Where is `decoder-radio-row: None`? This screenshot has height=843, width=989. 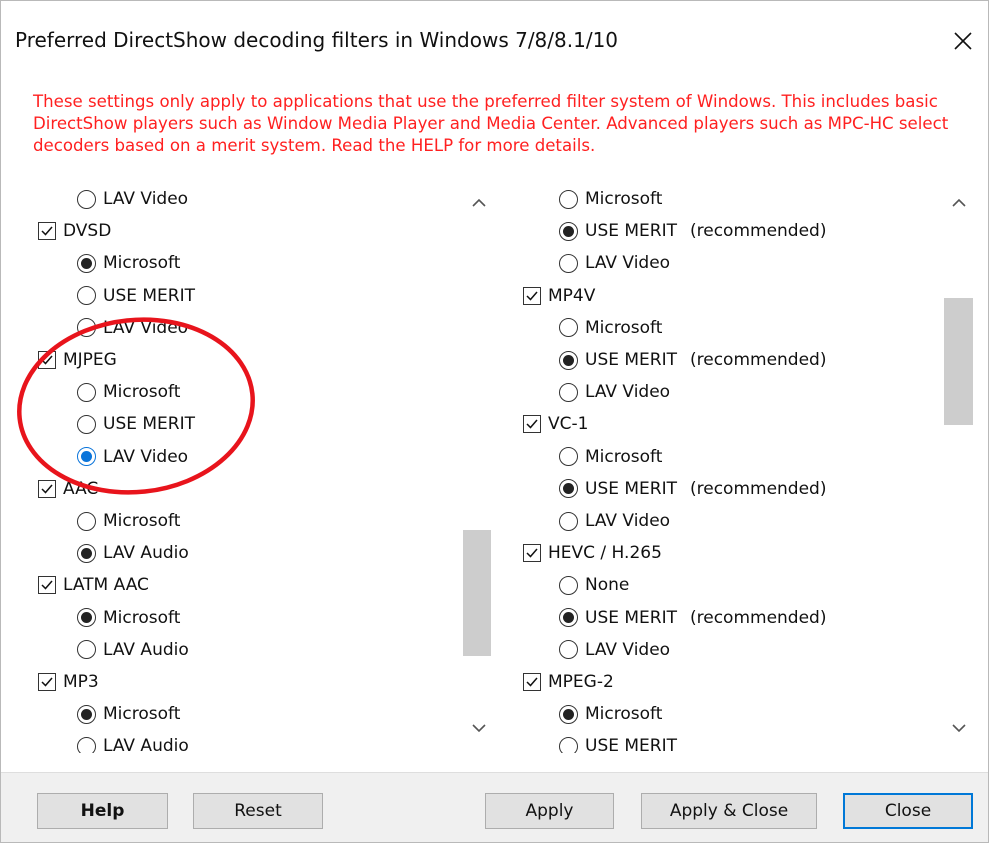
decoder-radio-row: None is located at coordinates (594, 585).